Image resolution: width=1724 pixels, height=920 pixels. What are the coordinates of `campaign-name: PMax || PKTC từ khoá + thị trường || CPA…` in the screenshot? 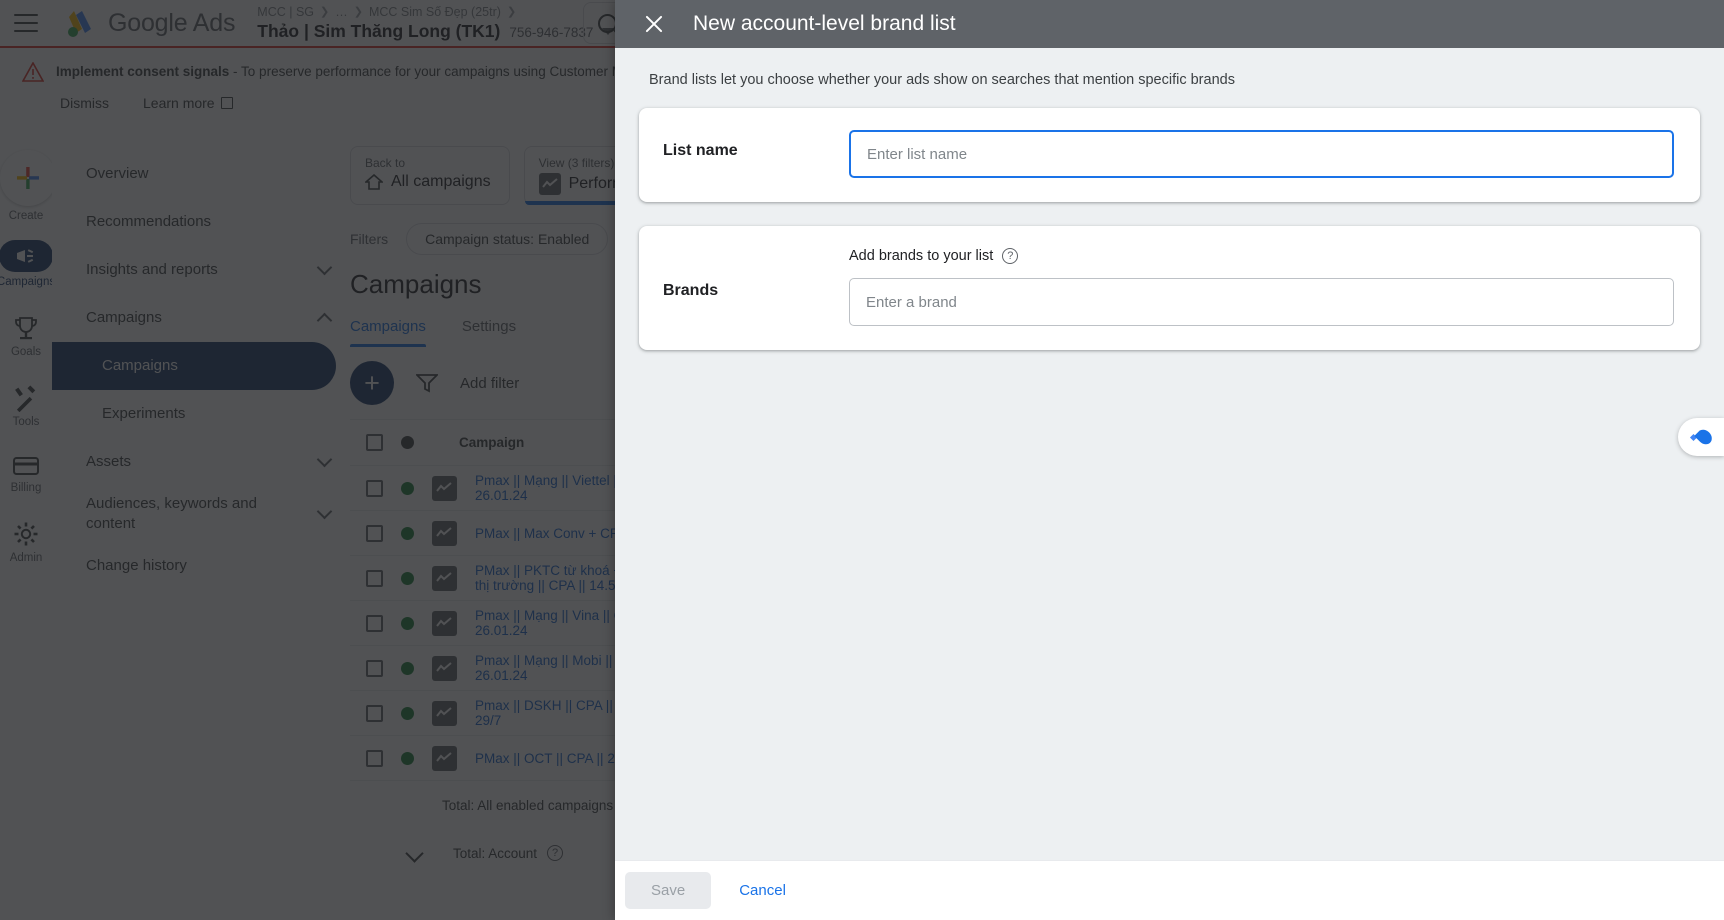 It's located at (548, 578).